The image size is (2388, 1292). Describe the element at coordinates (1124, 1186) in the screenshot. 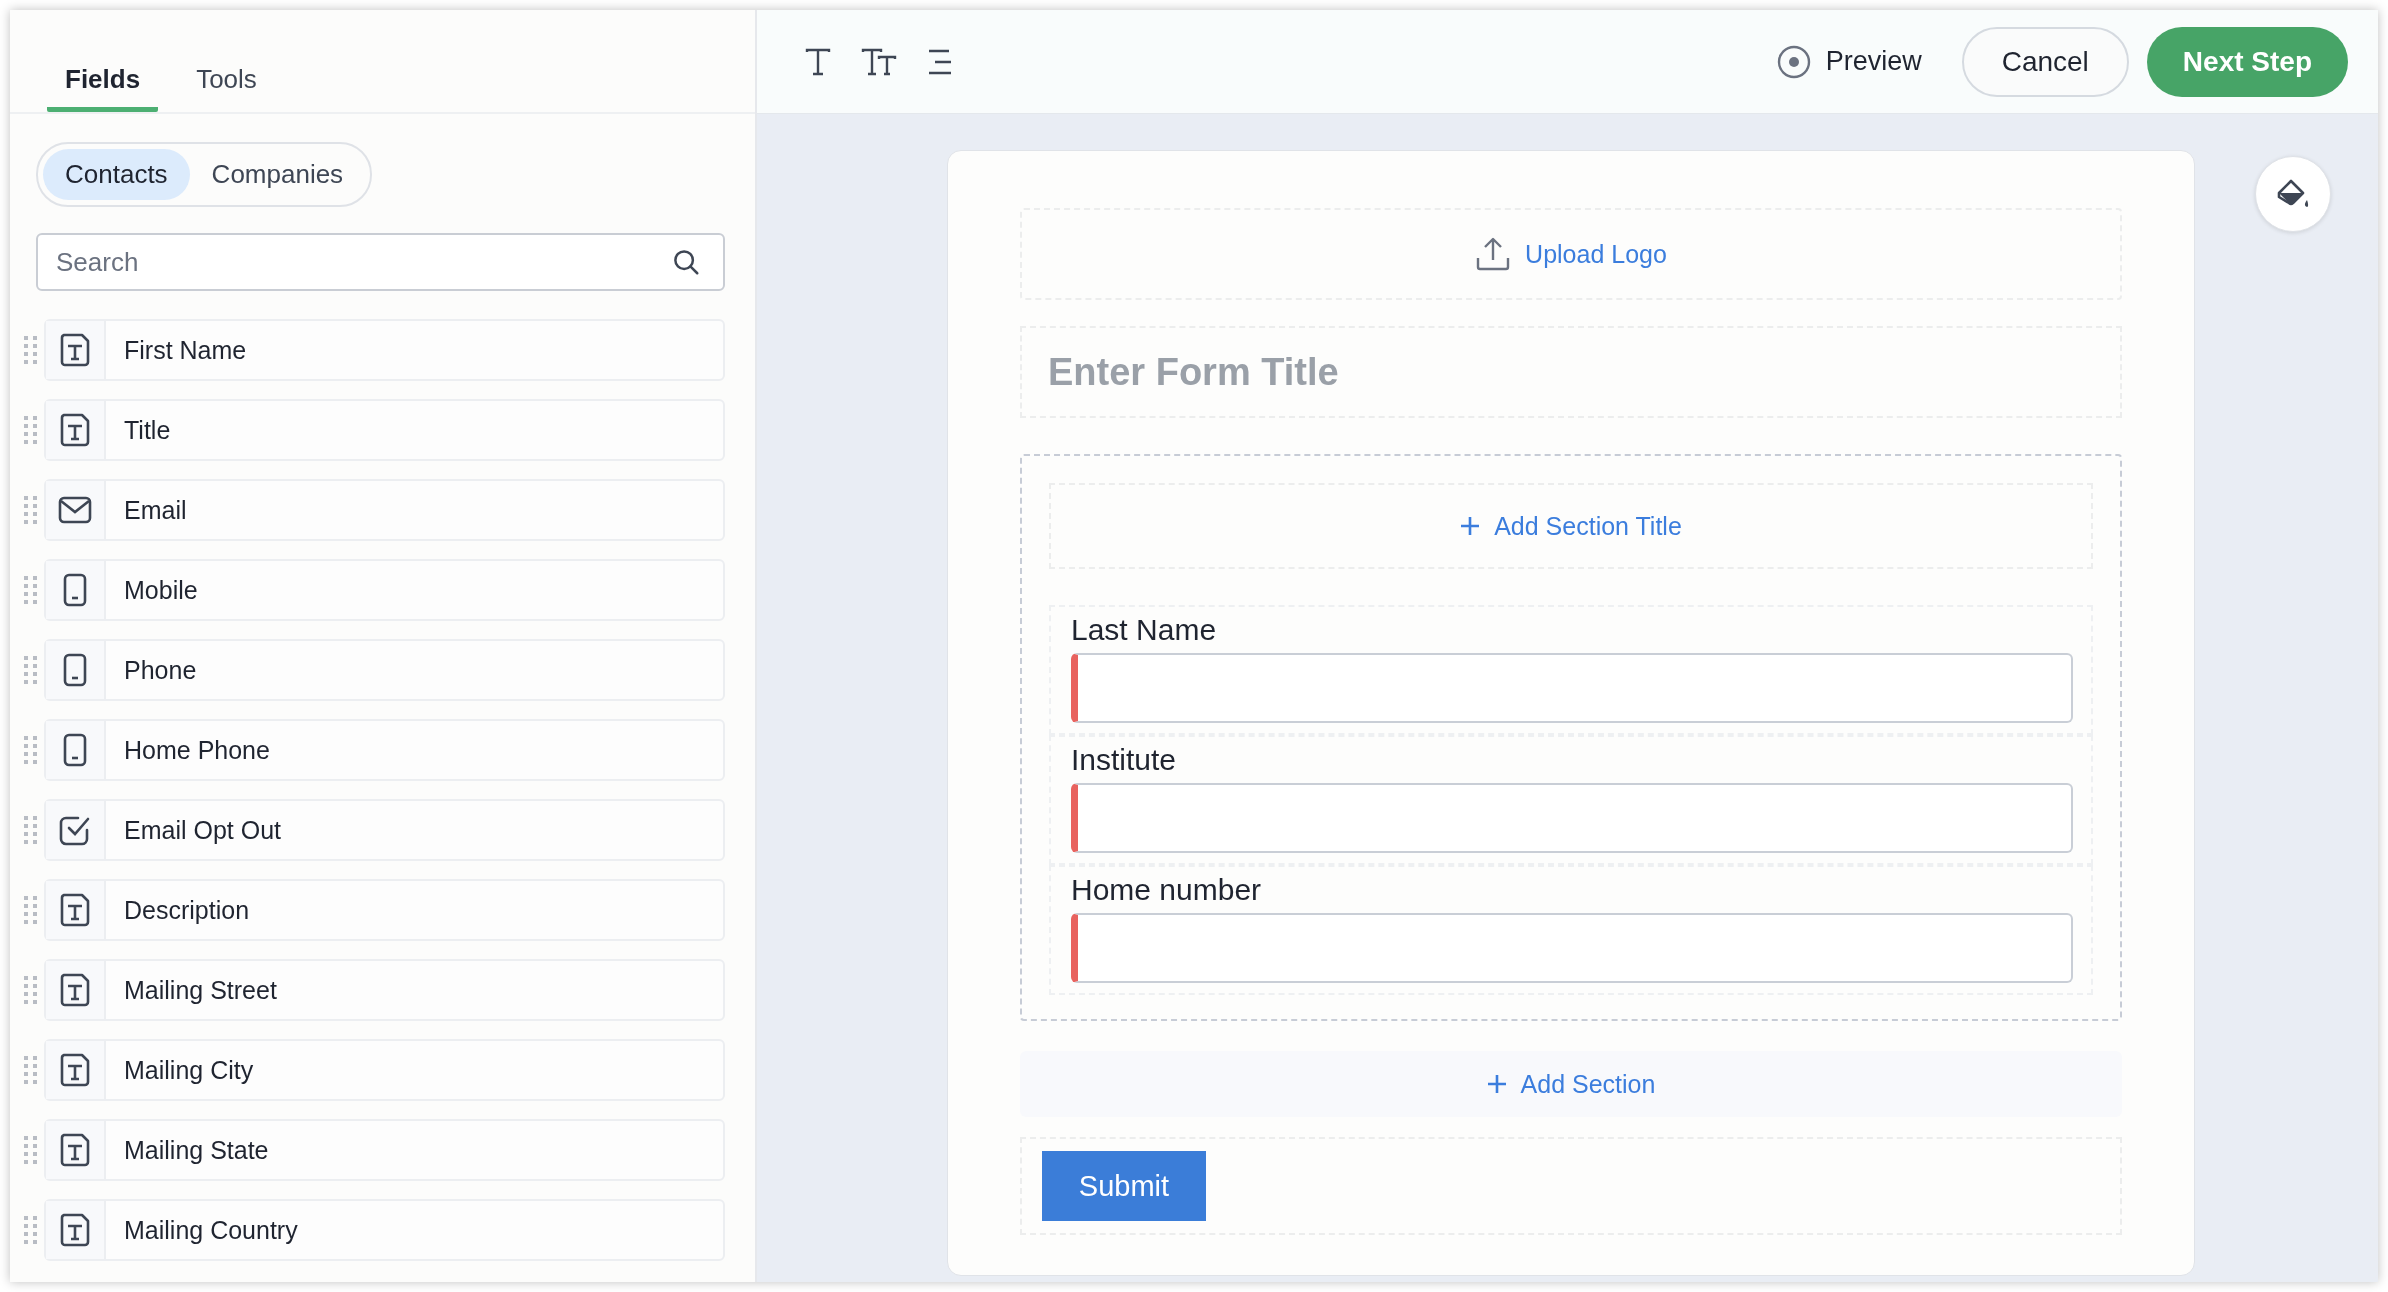

I see `submit-button: Submit` at that location.